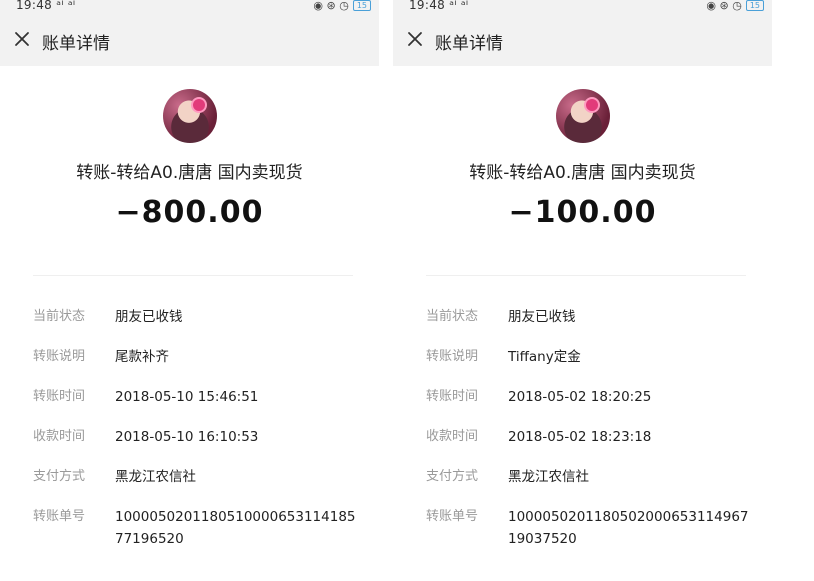  Describe the element at coordinates (580, 437) in the screenshot. I see `detail-value: 2018-05-02 18:23:18` at that location.